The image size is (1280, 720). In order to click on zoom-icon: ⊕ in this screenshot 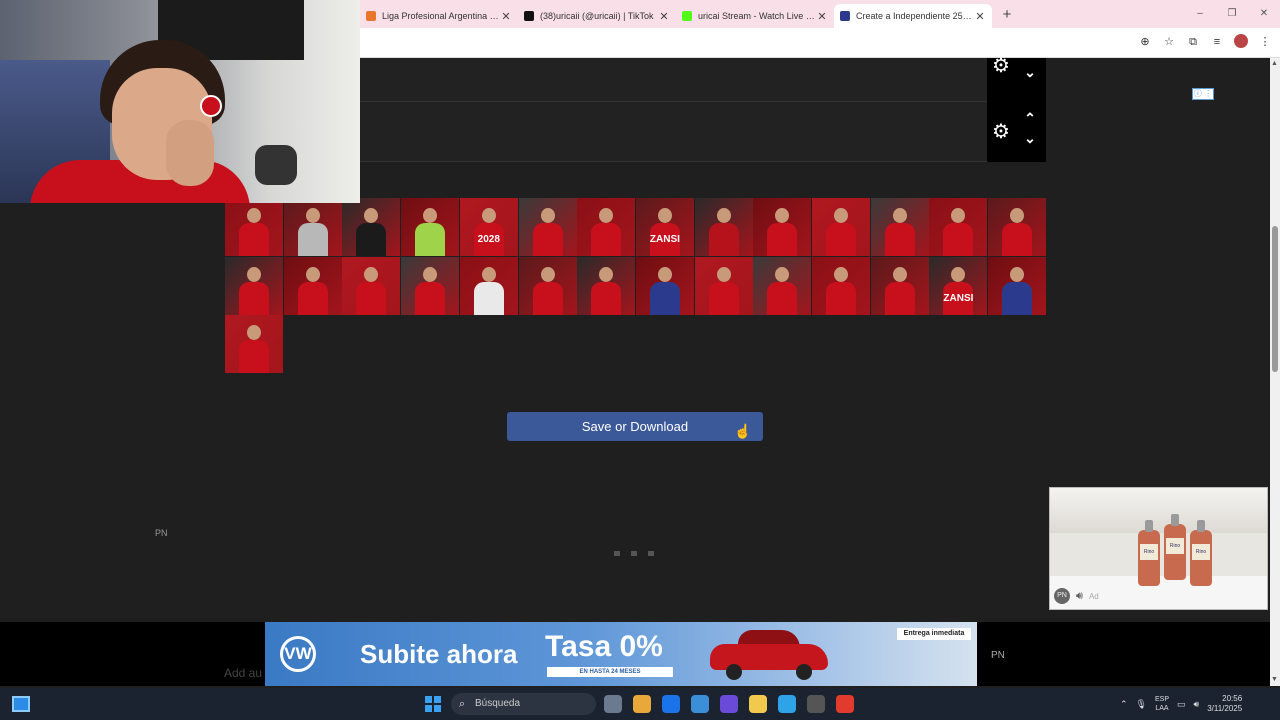, I will do `click(1145, 42)`.